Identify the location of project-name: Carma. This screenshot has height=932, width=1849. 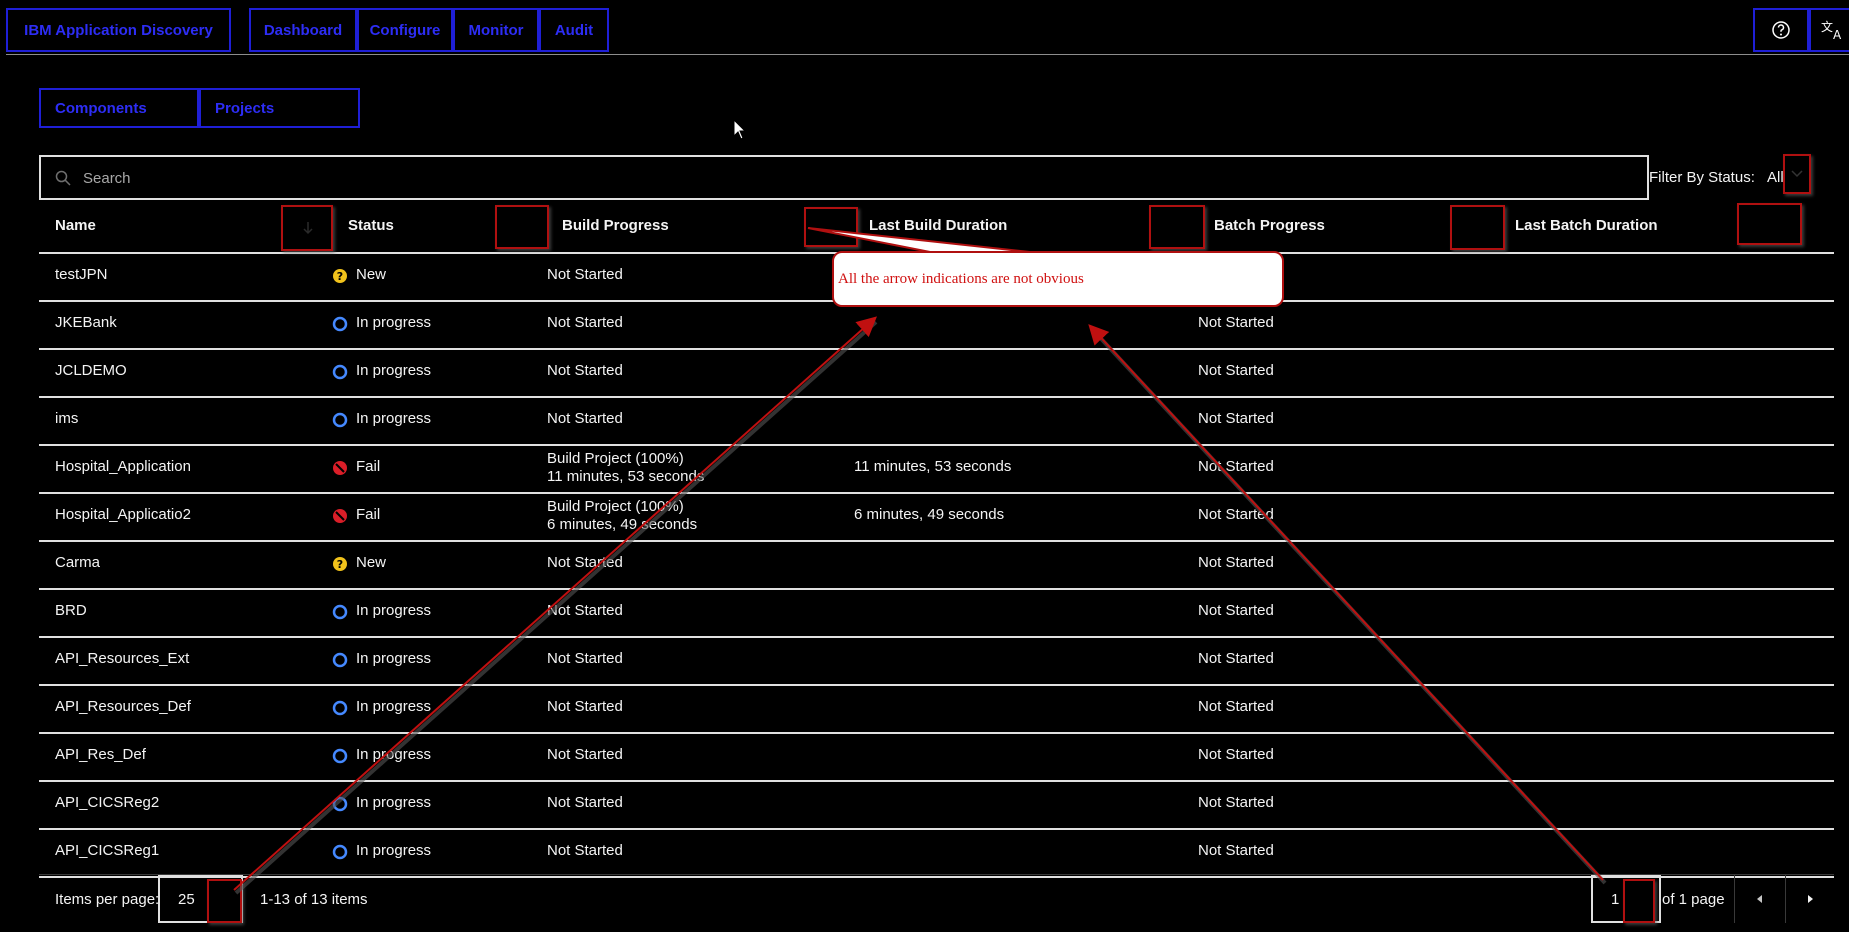
(77, 562).